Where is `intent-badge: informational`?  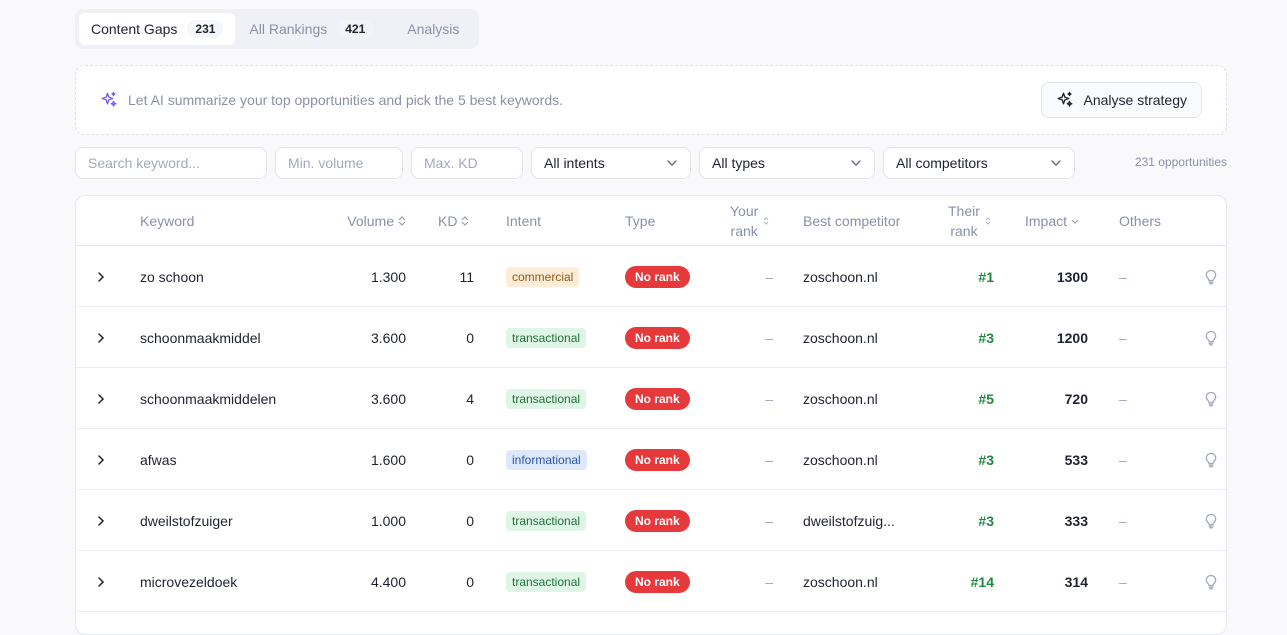 intent-badge: informational is located at coordinates (546, 459).